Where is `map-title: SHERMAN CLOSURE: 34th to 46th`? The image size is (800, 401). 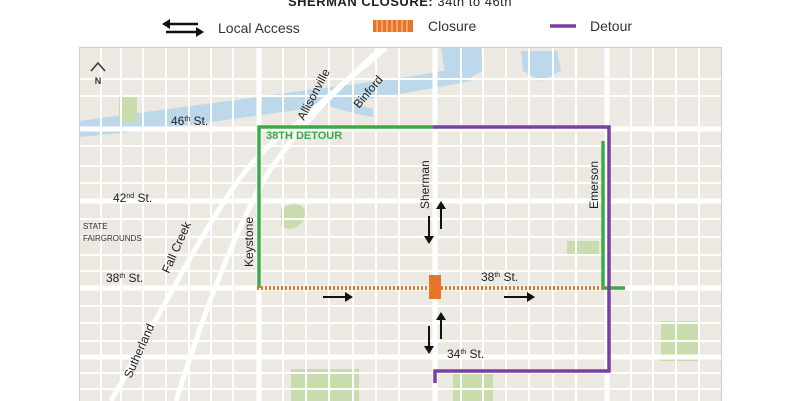 map-title: SHERMAN CLOSURE: 34th to 46th is located at coordinates (400, 4).